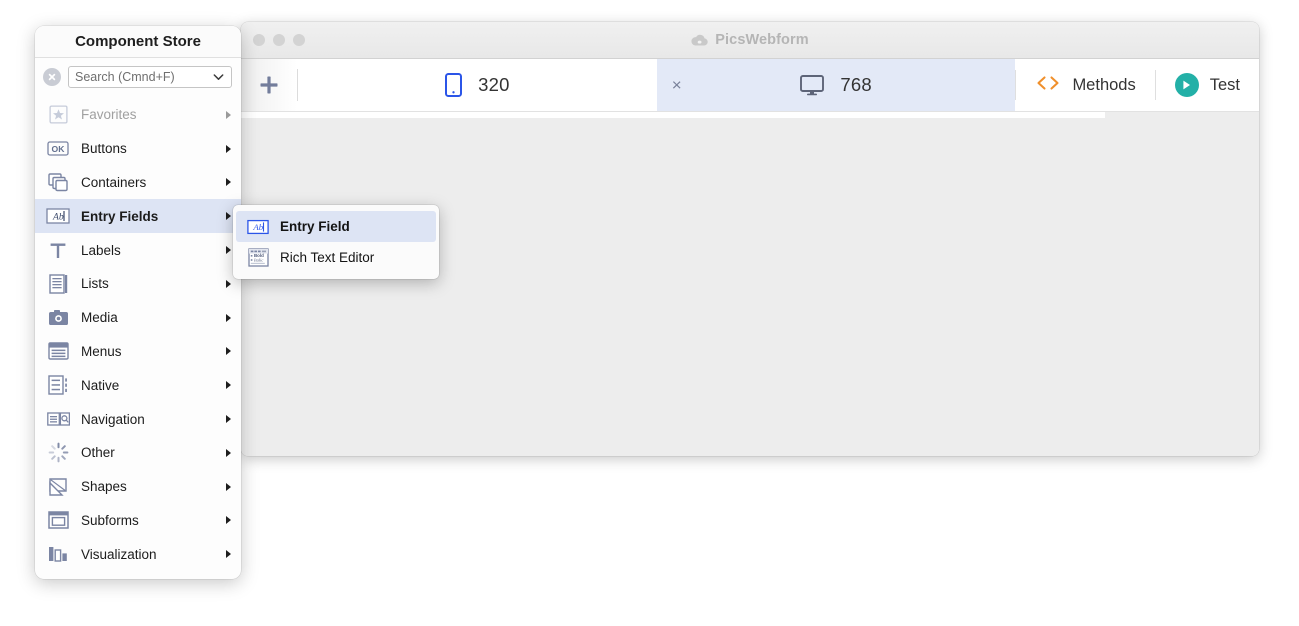 This screenshot has width=1299, height=626. I want to click on text-t-icon, so click(58, 250).